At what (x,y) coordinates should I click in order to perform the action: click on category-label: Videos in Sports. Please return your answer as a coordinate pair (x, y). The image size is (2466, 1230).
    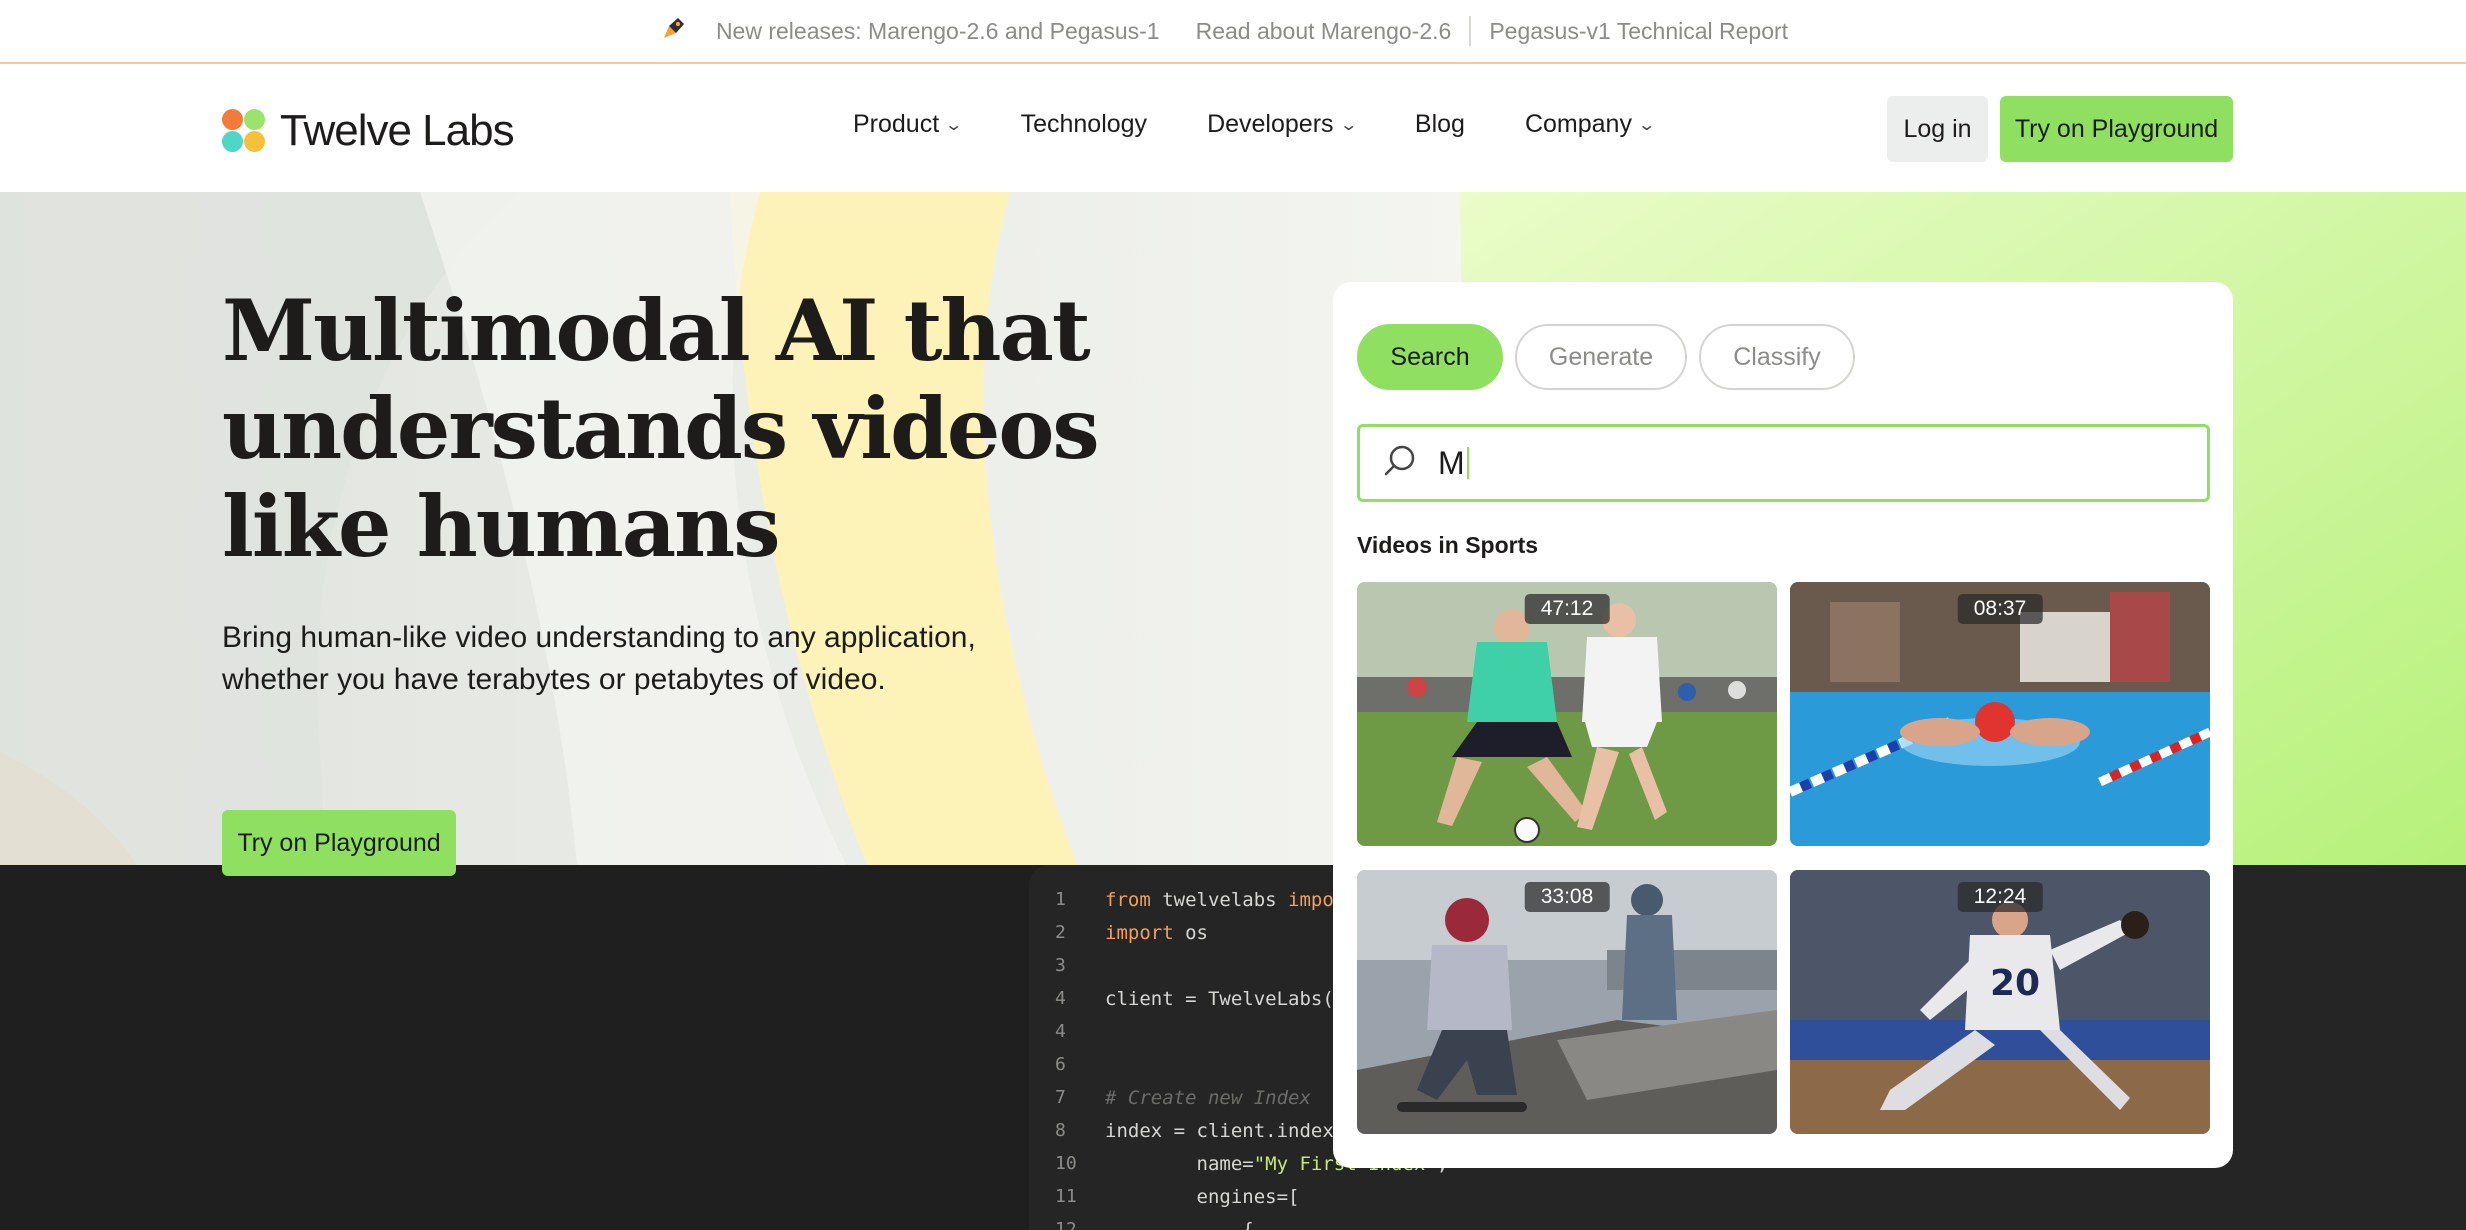
    Looking at the image, I should click on (1448, 545).